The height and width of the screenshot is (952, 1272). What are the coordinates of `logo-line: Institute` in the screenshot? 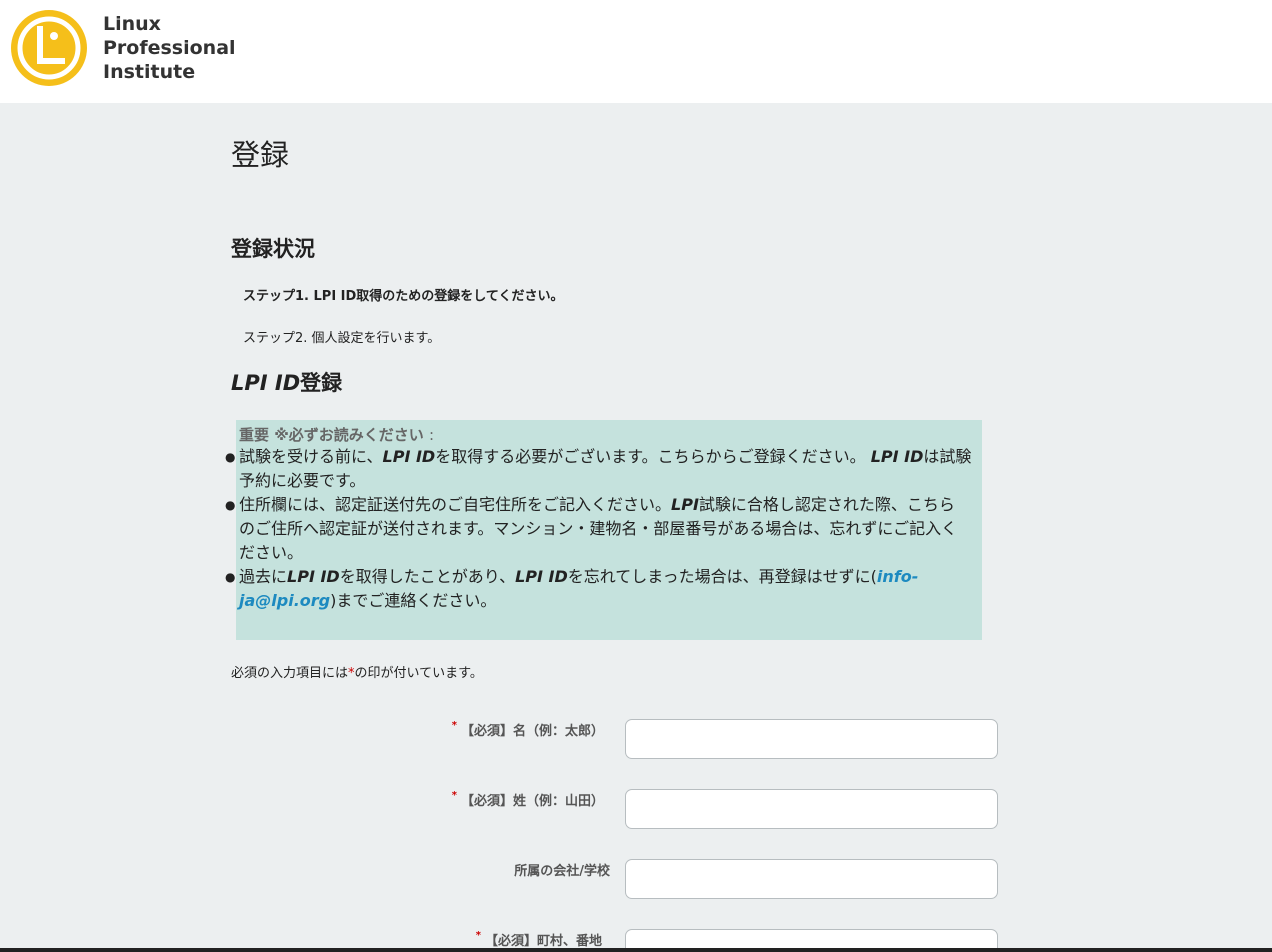 It's located at (149, 72).